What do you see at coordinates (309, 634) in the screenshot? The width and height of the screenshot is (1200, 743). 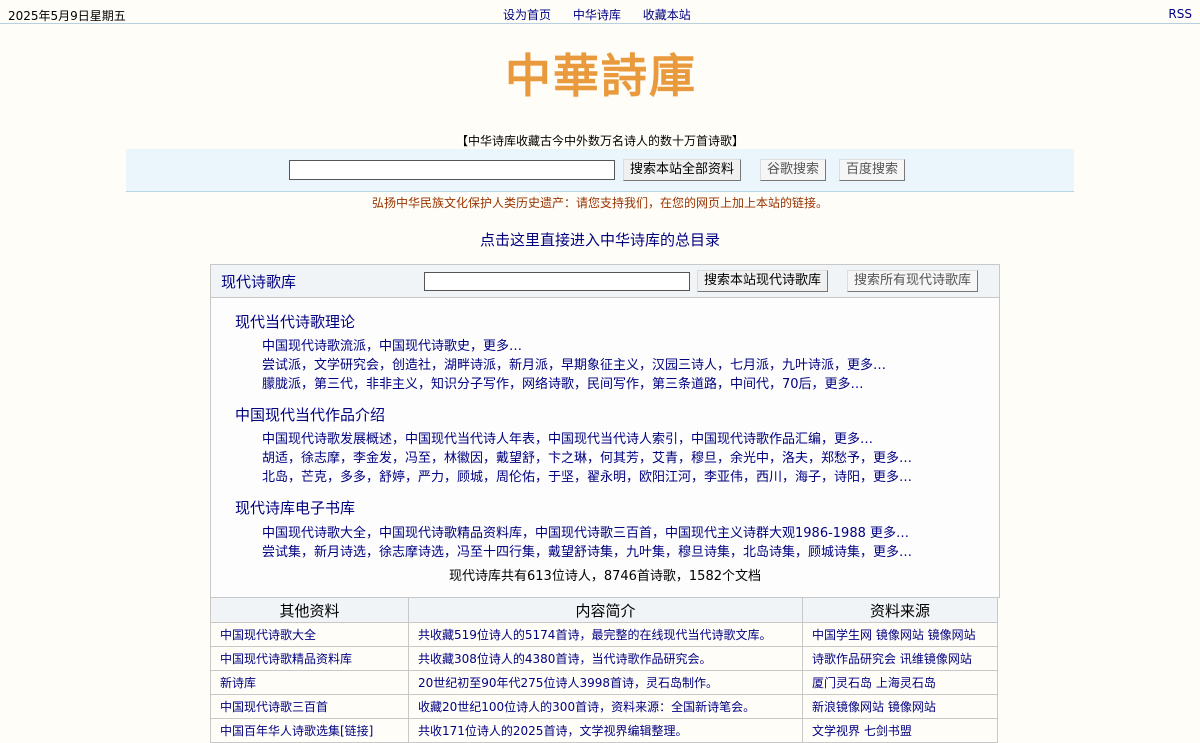 I see `resource-name-link: 中国现代诗歌大全` at bounding box center [309, 634].